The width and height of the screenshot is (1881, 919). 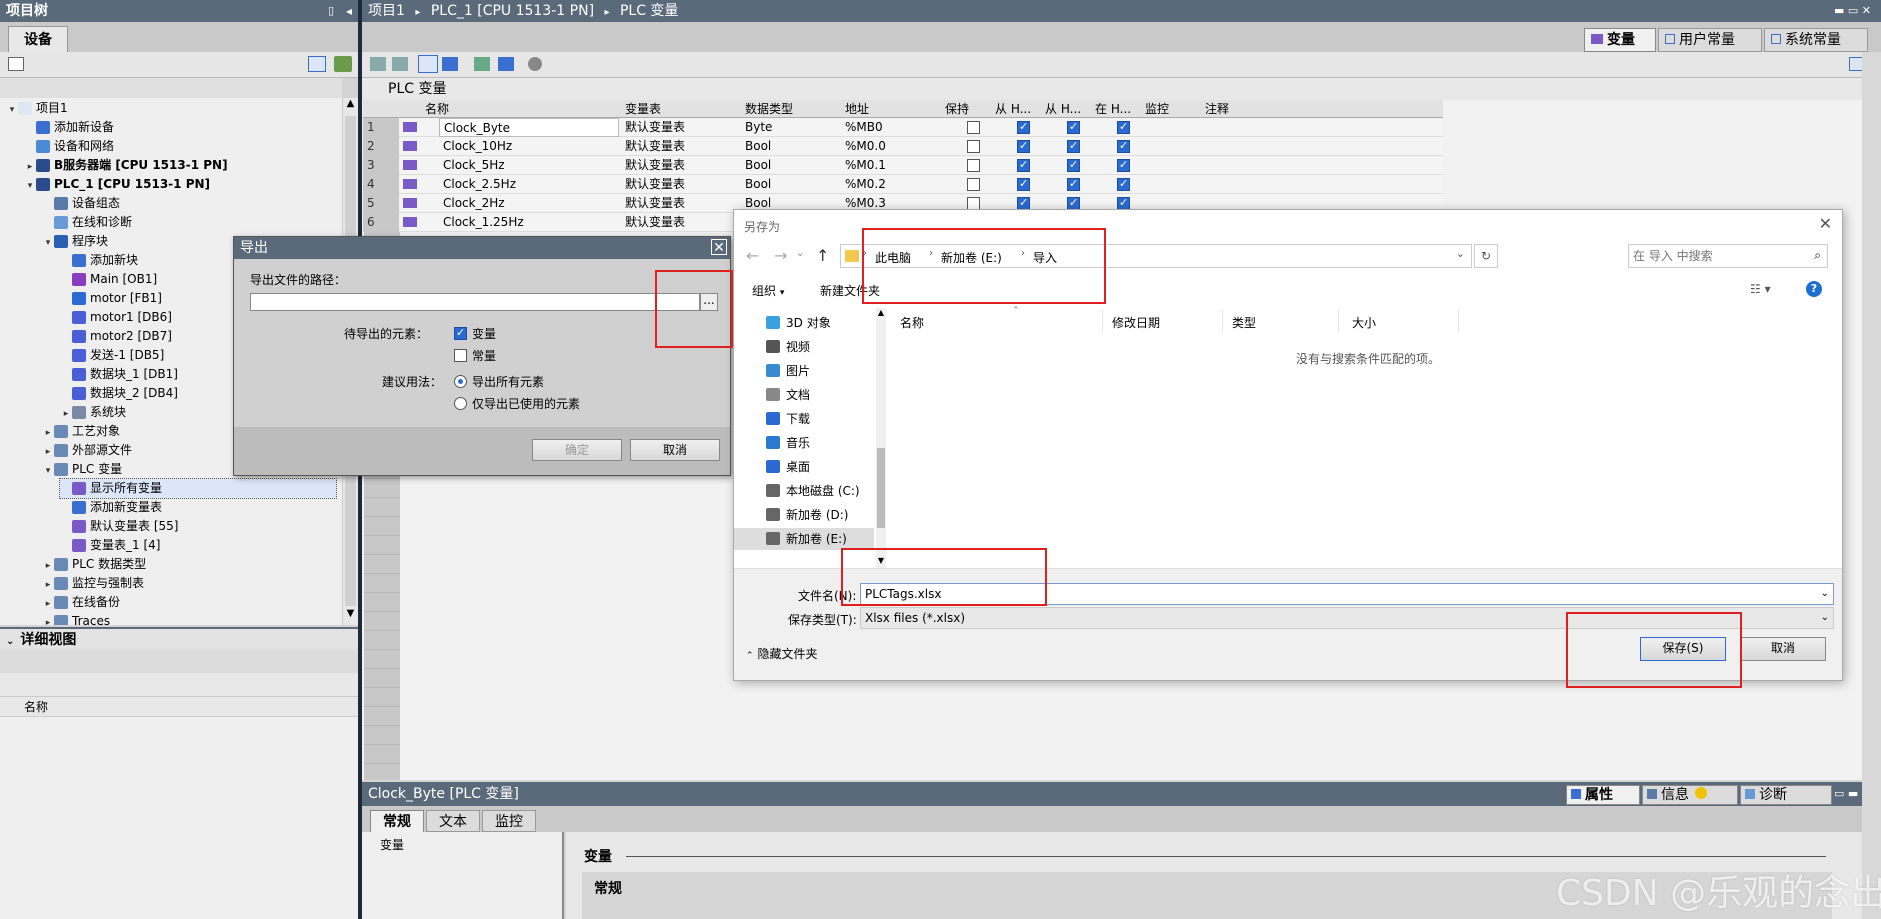 What do you see at coordinates (791, 127) in the screenshot?
I see `cell-data-type: Byte` at bounding box center [791, 127].